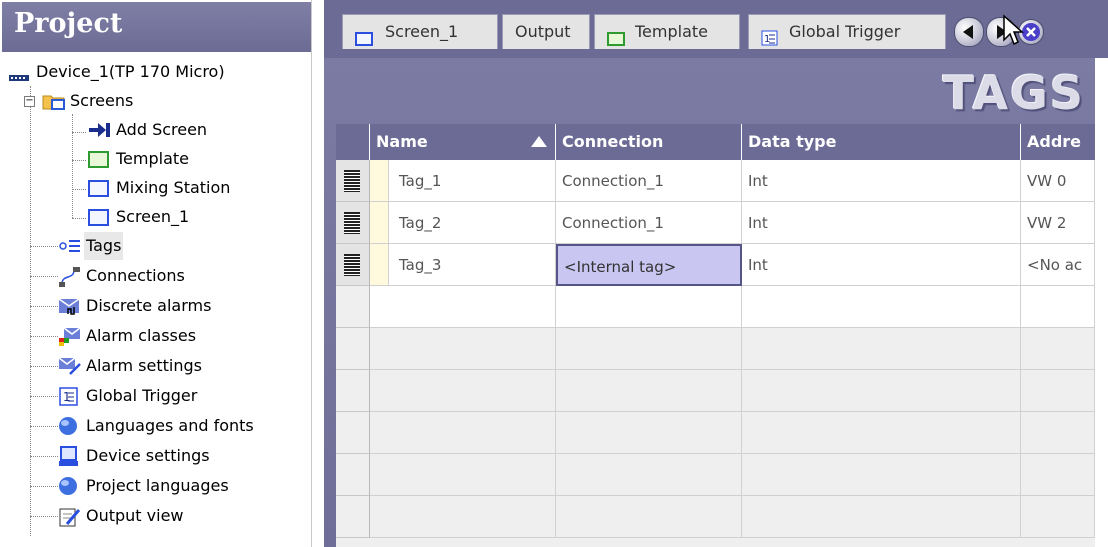 The width and height of the screenshot is (1108, 547). Describe the element at coordinates (141, 335) in the screenshot. I see `tree-item-label: Alarm classes` at that location.